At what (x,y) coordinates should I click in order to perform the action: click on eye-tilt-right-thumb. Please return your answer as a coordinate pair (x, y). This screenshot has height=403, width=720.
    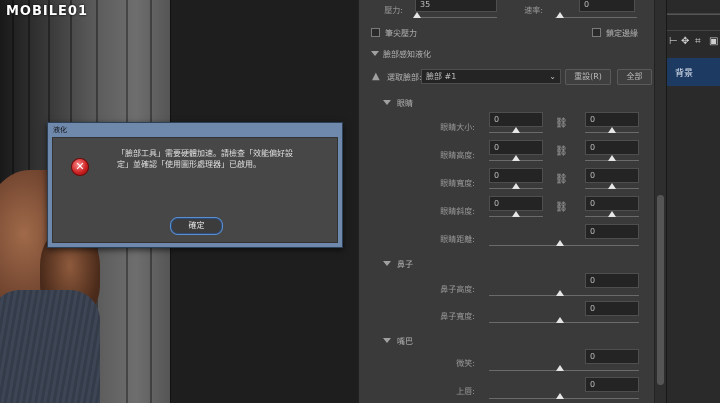
    Looking at the image, I should click on (612, 214).